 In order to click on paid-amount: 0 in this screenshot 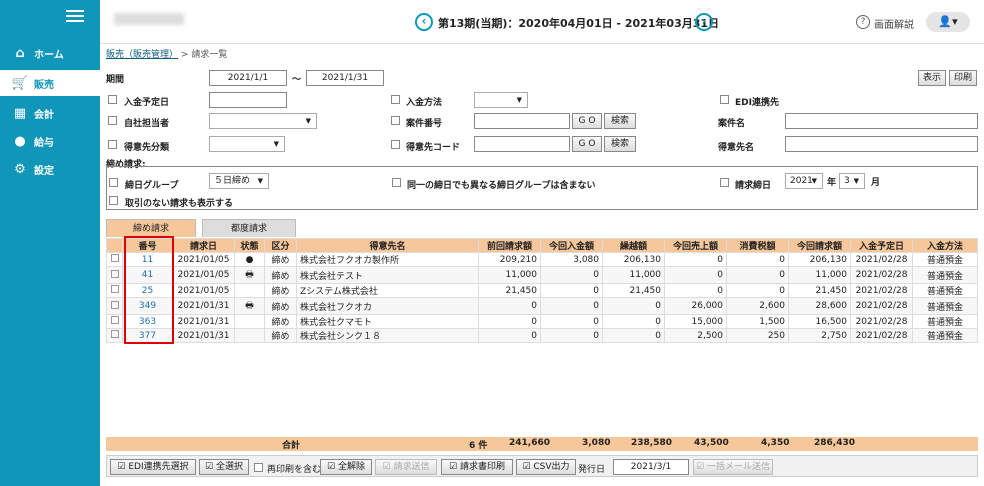, I will do `click(571, 321)`.